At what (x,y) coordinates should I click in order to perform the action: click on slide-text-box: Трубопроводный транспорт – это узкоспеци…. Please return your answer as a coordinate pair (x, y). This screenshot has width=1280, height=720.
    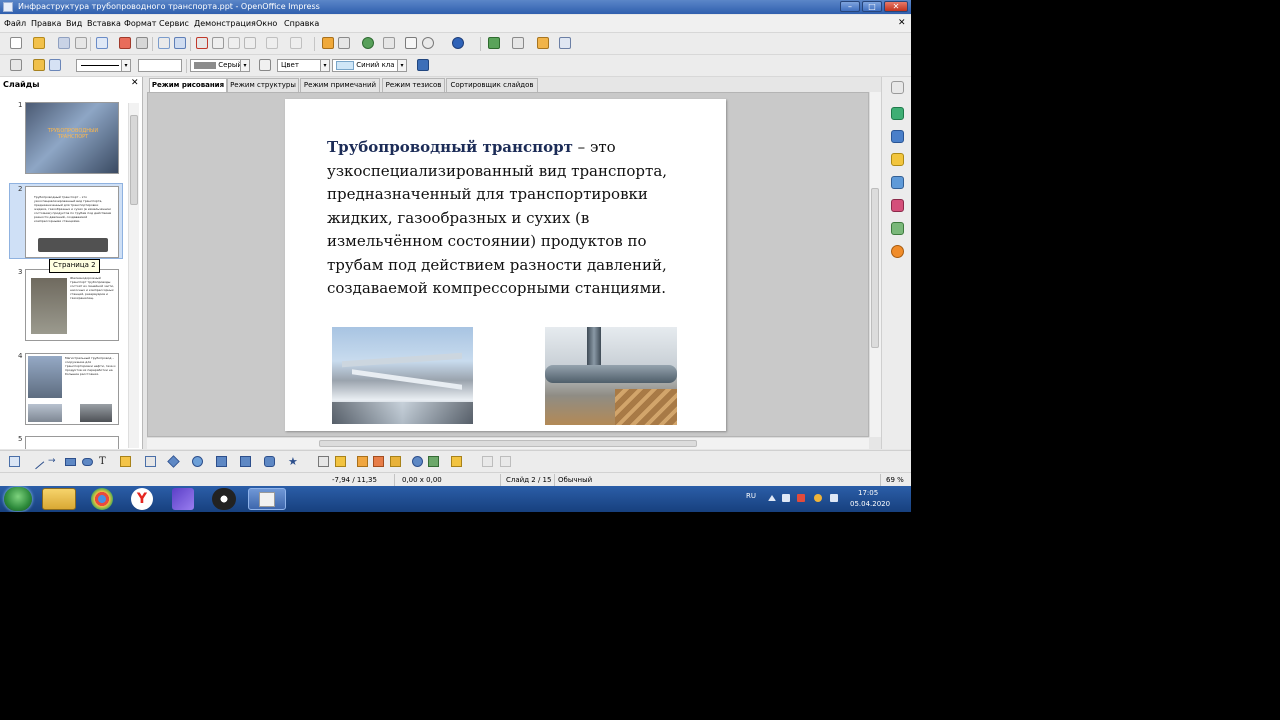
    Looking at the image, I should click on (517, 218).